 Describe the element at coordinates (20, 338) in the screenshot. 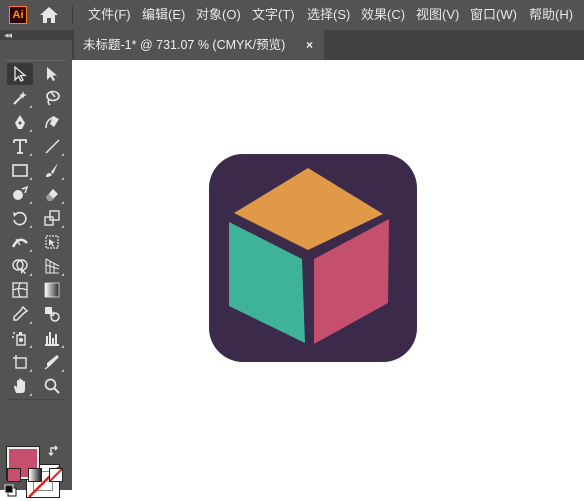

I see `symbol-sprayer-tool-icon` at that location.